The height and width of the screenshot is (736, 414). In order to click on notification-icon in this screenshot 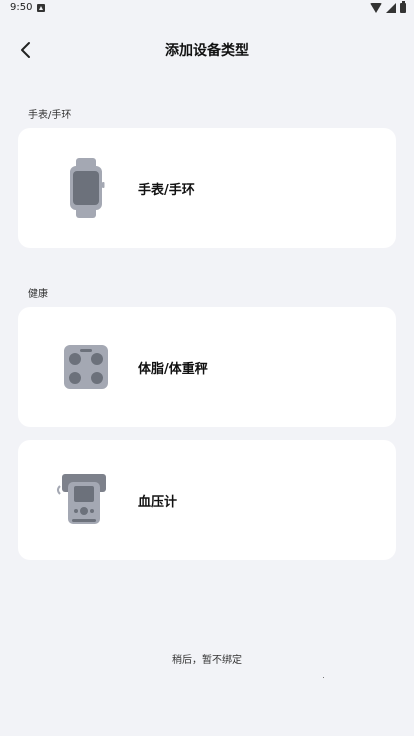, I will do `click(41, 8)`.